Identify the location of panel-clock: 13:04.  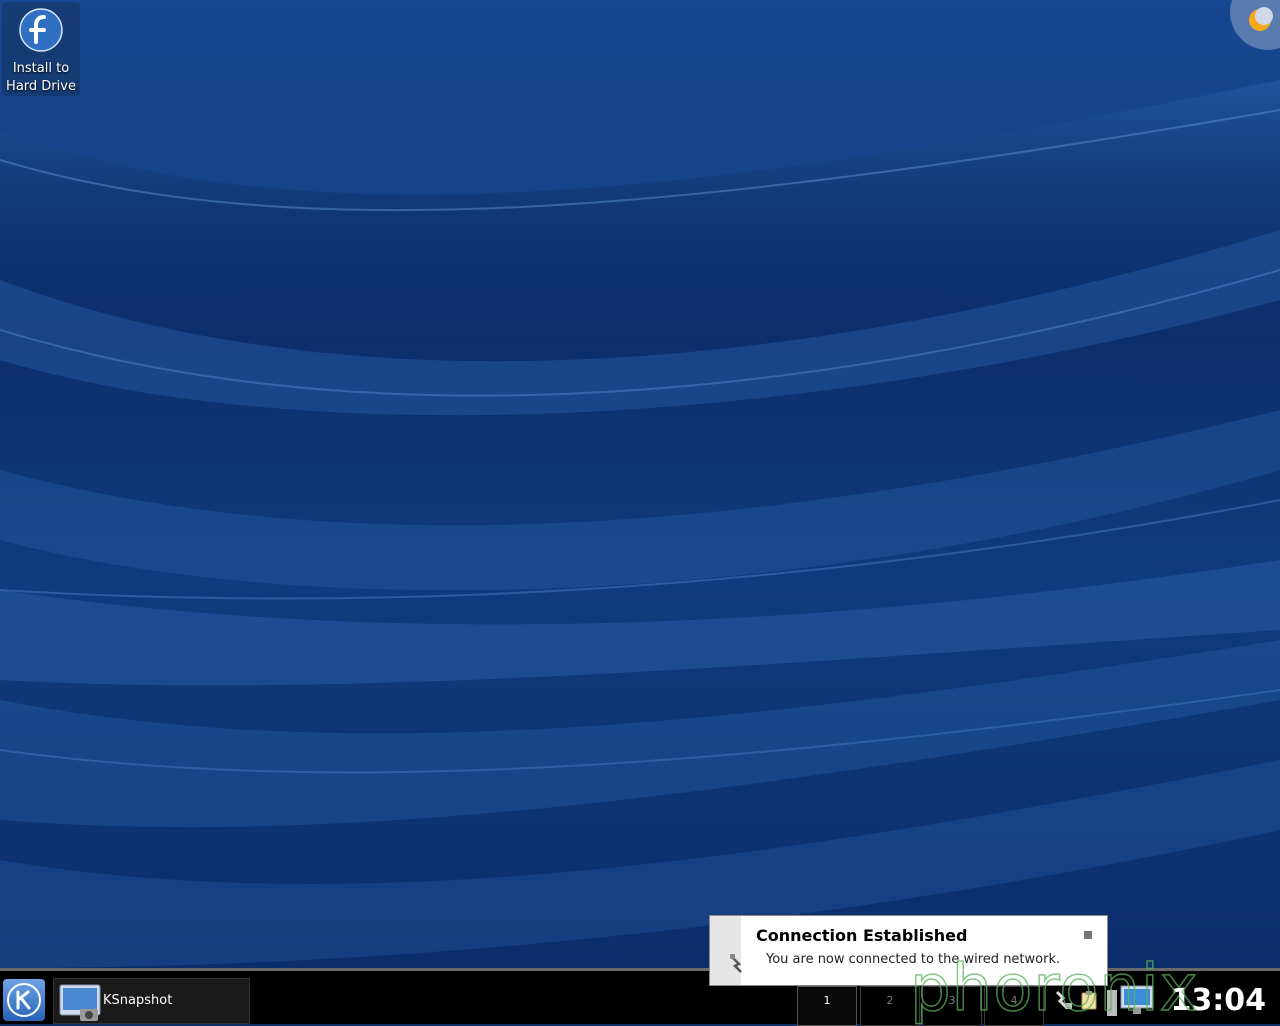
(1219, 1000).